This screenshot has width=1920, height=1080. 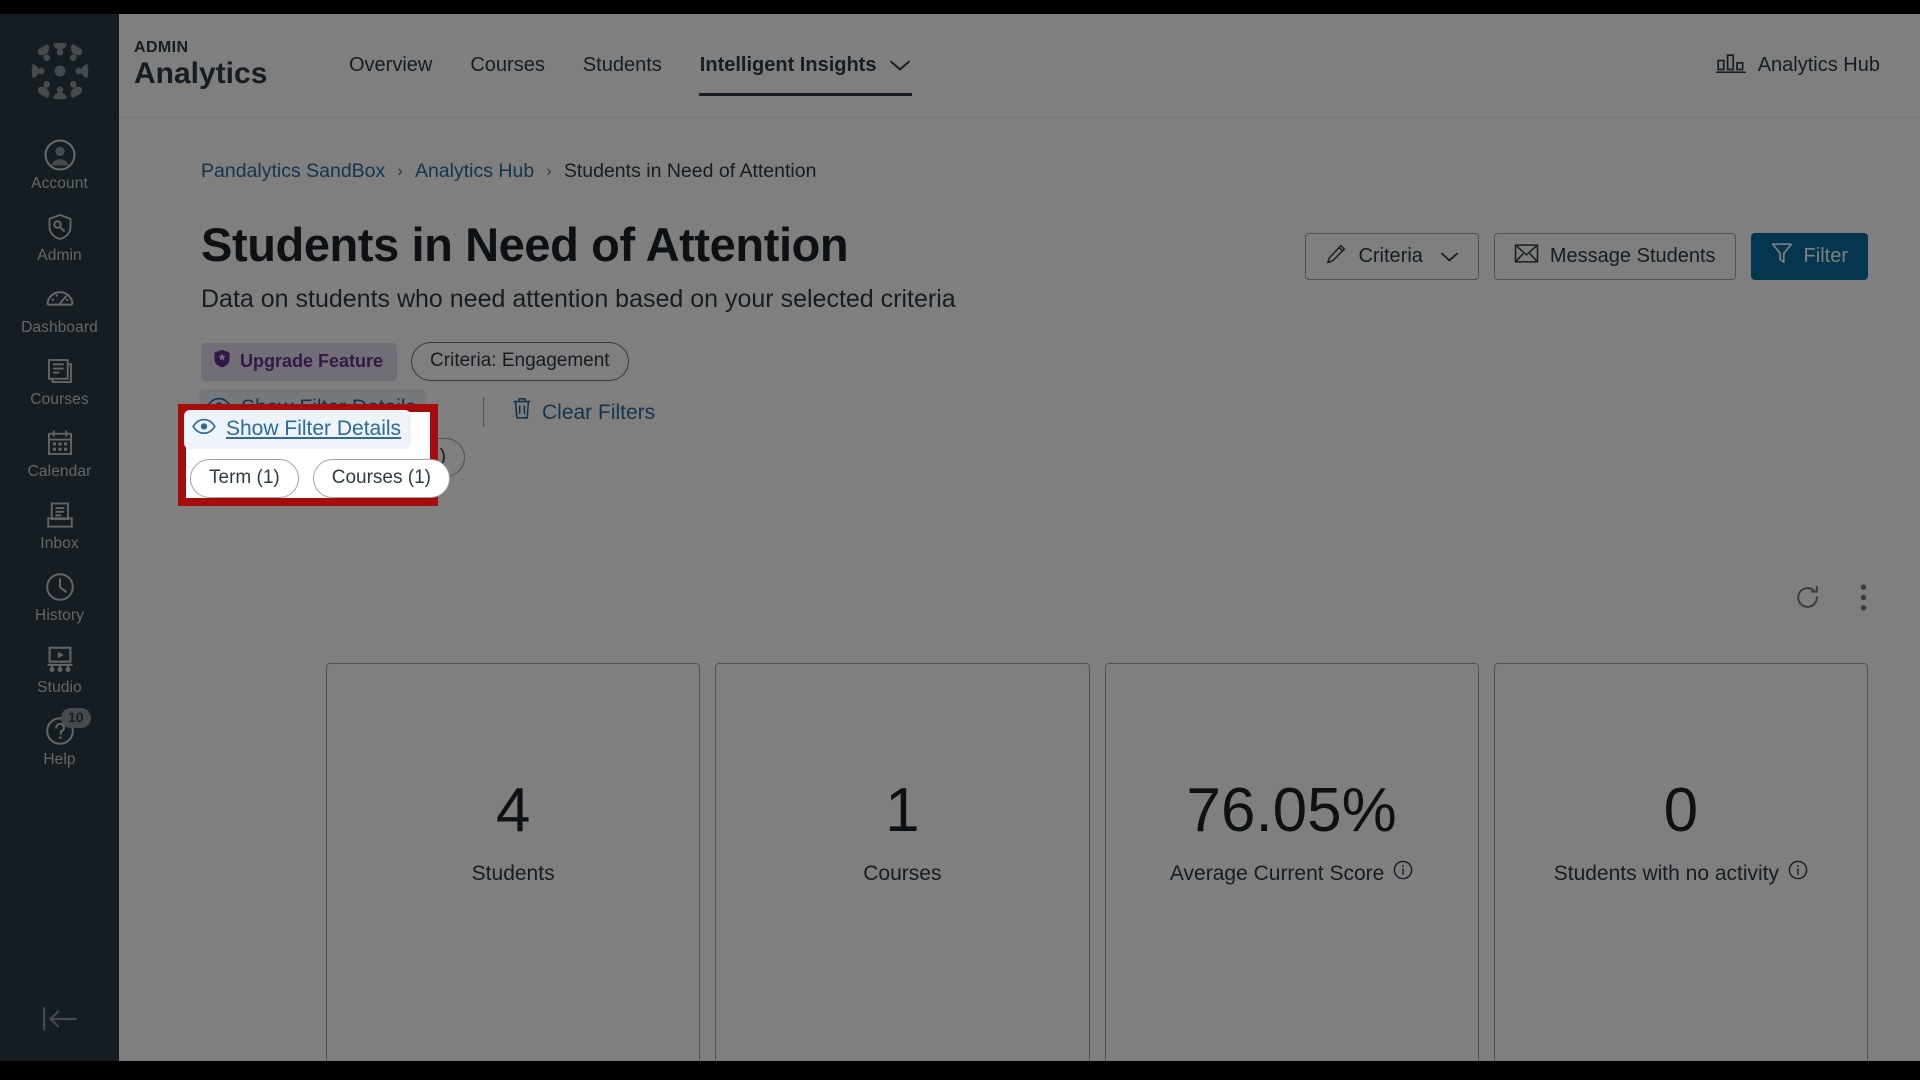 What do you see at coordinates (59, 615) in the screenshot?
I see `sidebar-label: History` at bounding box center [59, 615].